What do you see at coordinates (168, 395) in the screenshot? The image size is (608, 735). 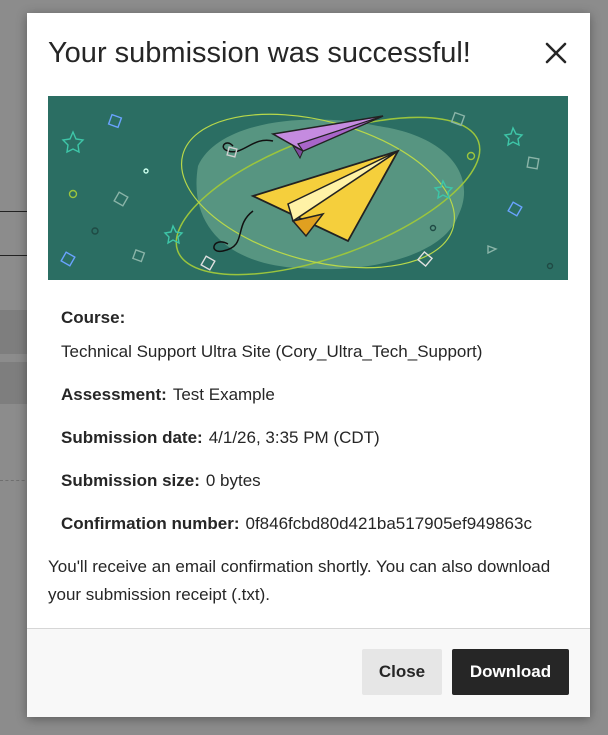 I see `assessment-row: Assessment: Test Example` at bounding box center [168, 395].